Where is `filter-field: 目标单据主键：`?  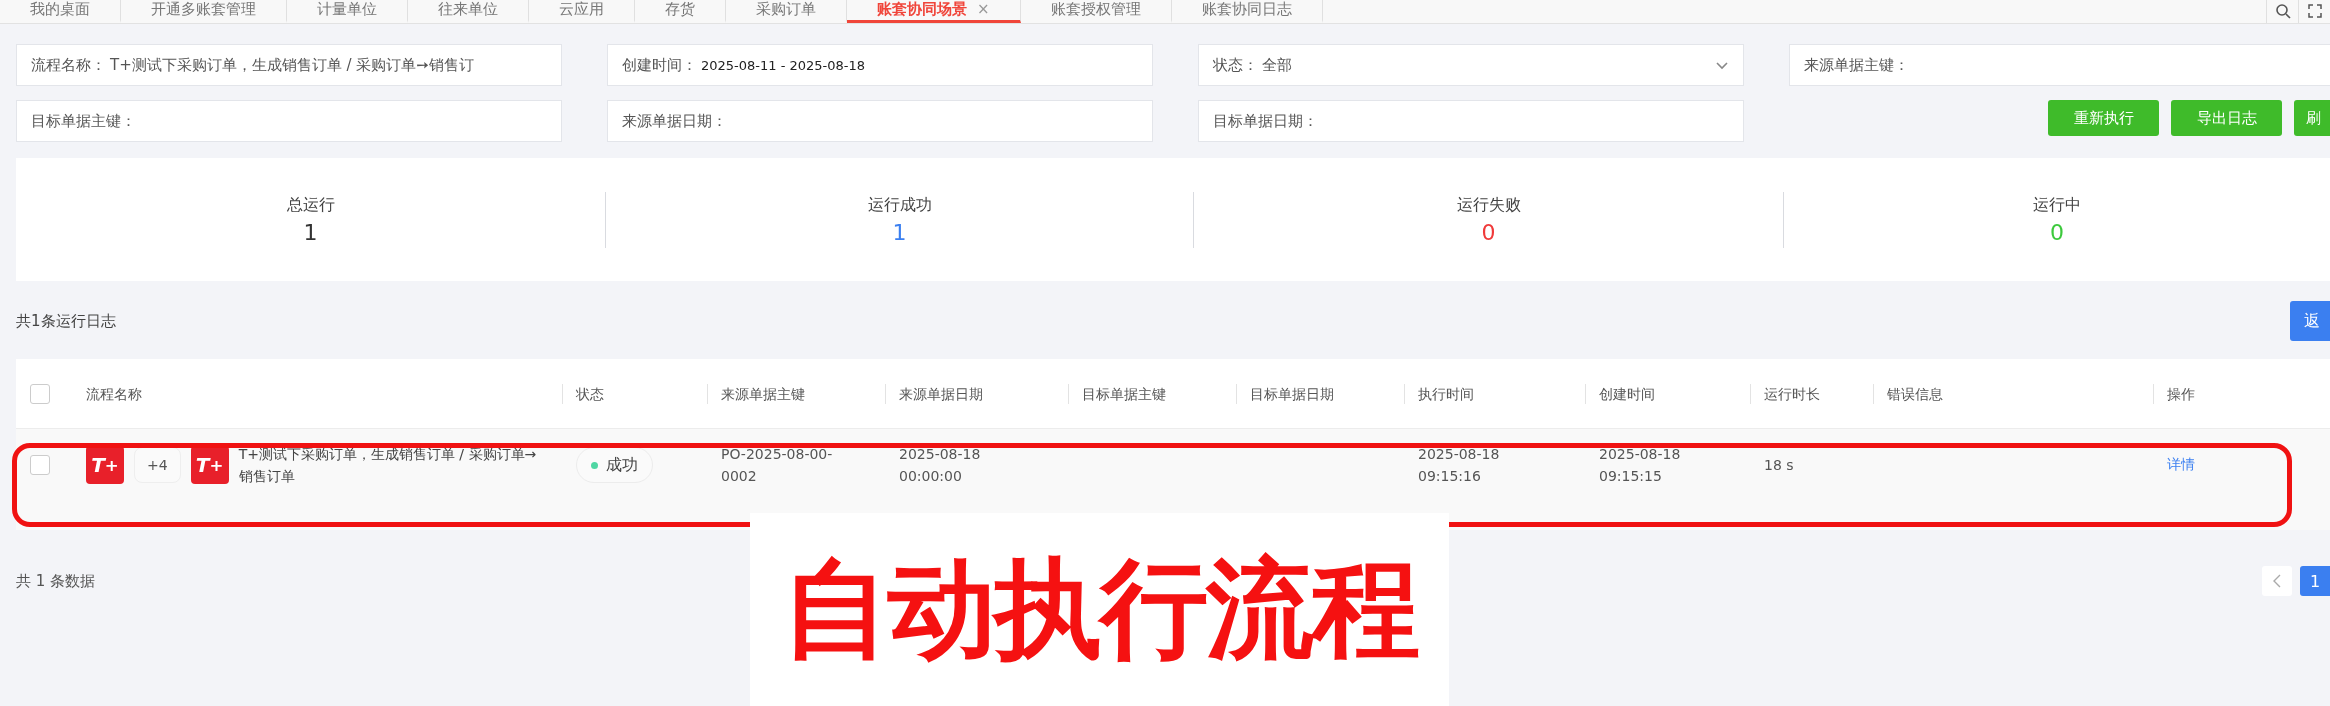 filter-field: 目标单据主键： is located at coordinates (289, 121).